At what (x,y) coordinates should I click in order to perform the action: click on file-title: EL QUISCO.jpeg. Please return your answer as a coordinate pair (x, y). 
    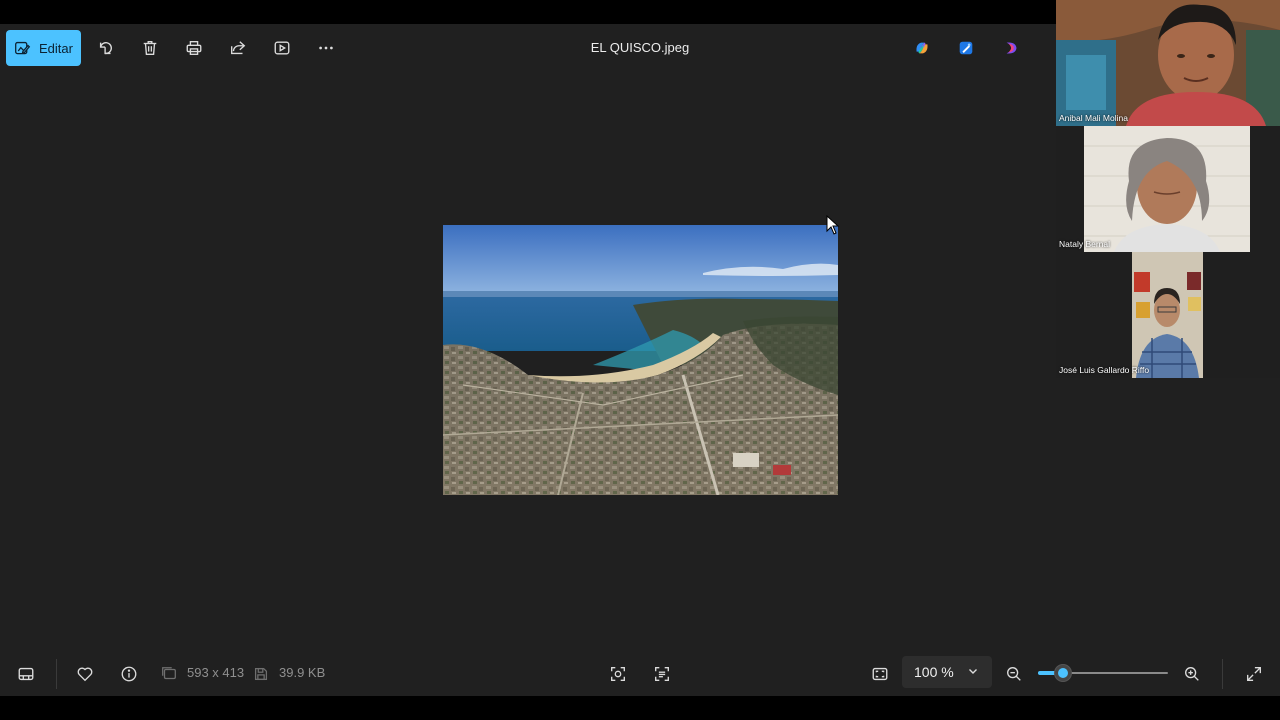
    Looking at the image, I should click on (640, 47).